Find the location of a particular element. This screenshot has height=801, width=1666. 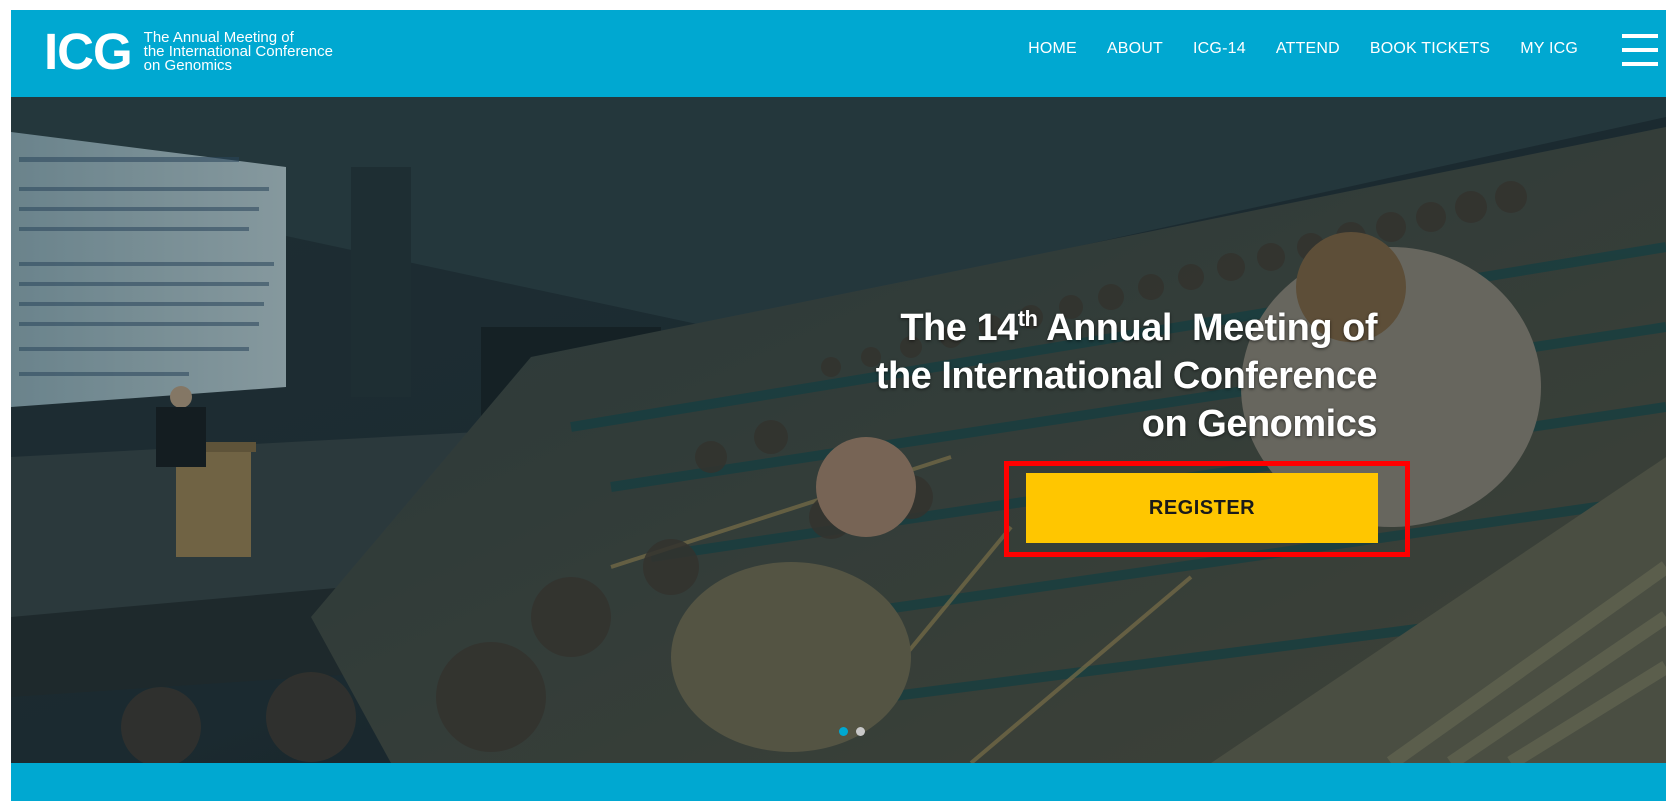

register-button: REGISTER is located at coordinates (1202, 508).